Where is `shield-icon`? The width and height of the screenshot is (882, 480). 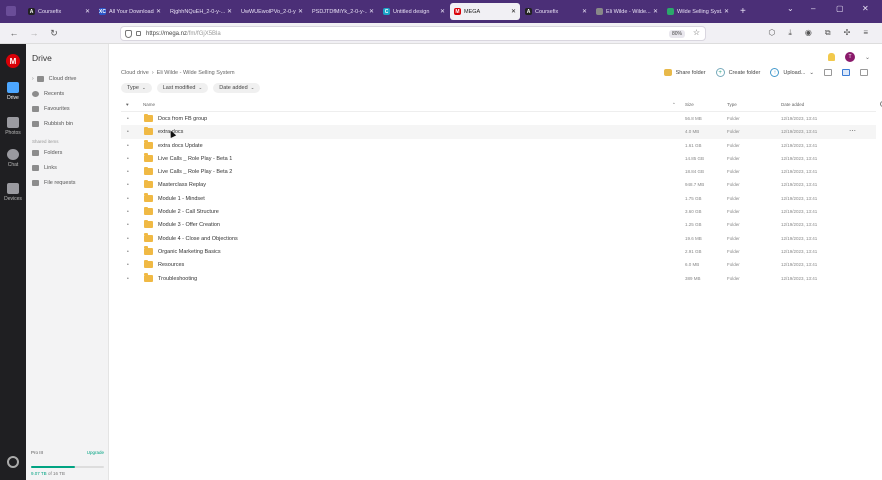
shield-icon is located at coordinates (128, 33).